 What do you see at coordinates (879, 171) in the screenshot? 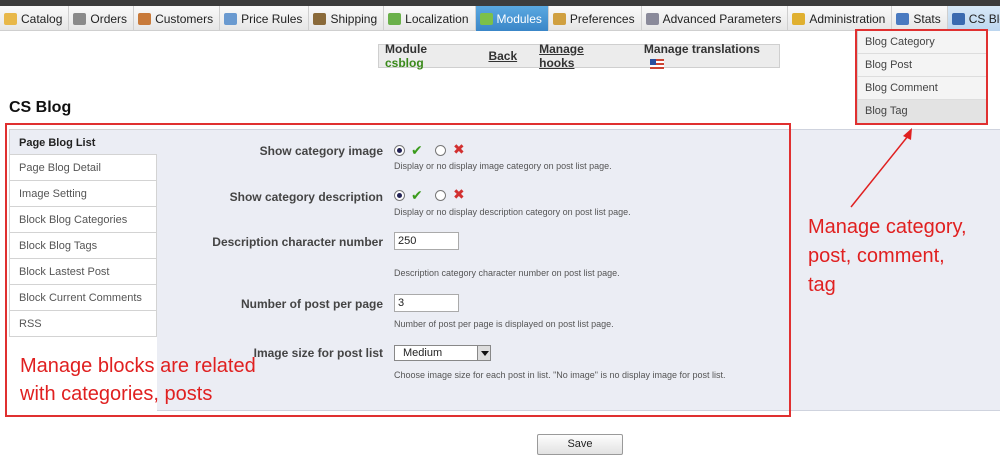
I see `arrow-line` at bounding box center [879, 171].